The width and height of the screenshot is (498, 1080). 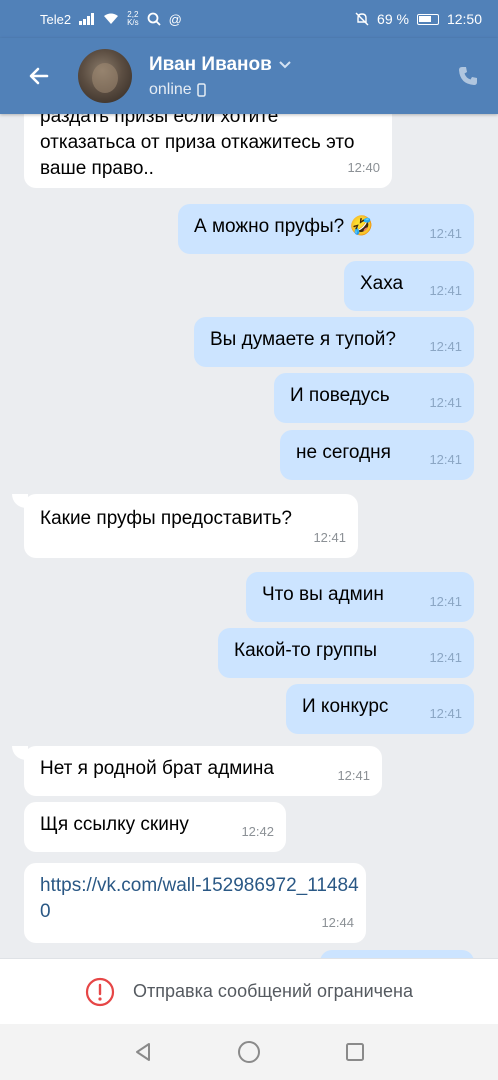 What do you see at coordinates (323, 594) in the screenshot?
I see `message-text: Что вы админ` at bounding box center [323, 594].